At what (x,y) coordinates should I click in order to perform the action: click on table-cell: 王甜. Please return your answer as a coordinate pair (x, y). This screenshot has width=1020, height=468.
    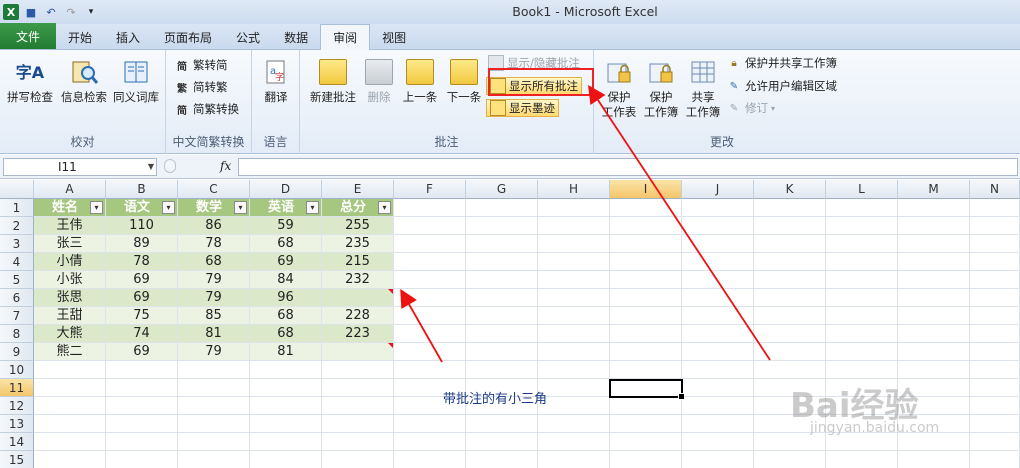
    Looking at the image, I should click on (70, 316).